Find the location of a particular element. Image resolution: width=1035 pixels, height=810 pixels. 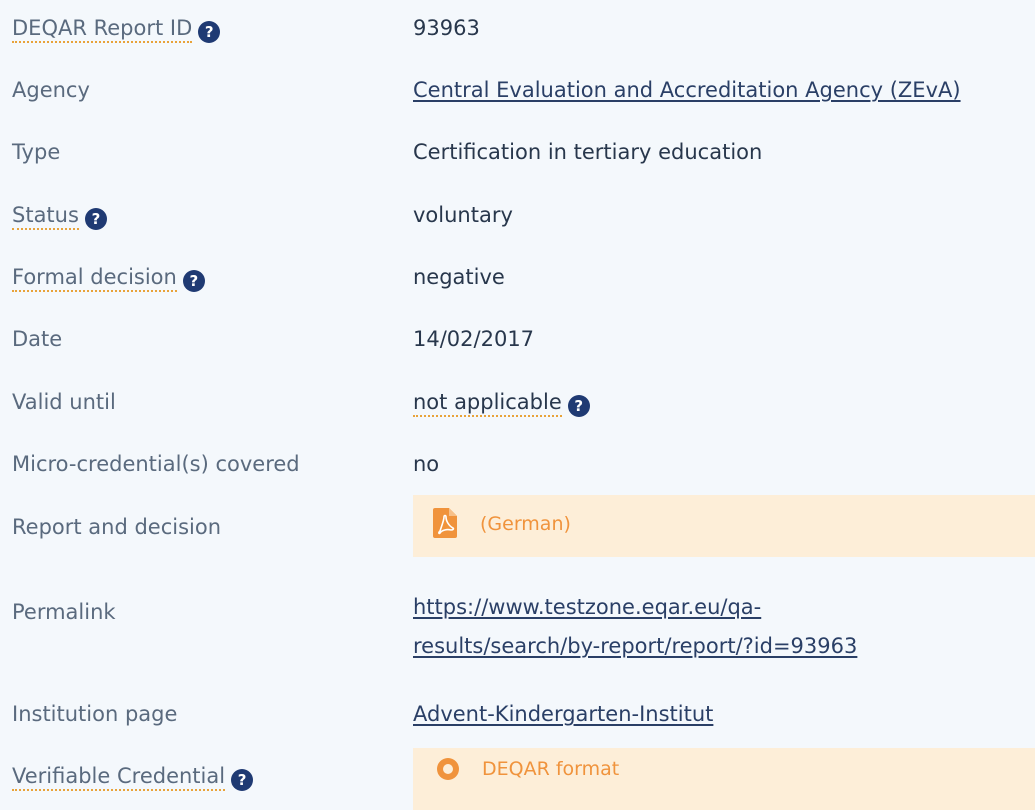

label-verifiable-credential: Verifiable Credential? is located at coordinates (133, 776).